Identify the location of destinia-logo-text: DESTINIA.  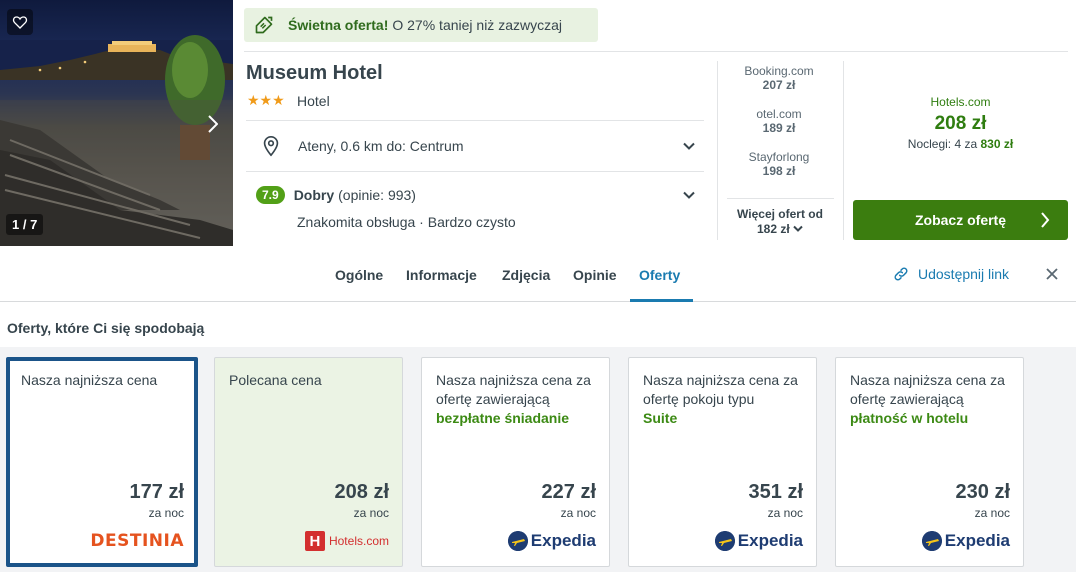
(137, 541).